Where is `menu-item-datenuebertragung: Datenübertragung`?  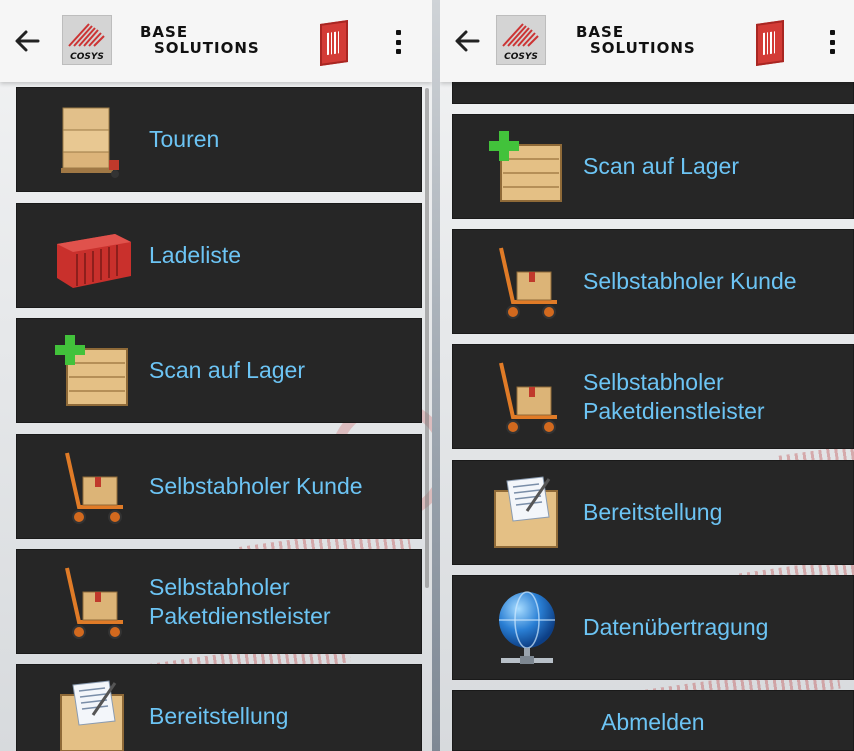 menu-item-datenuebertragung: Datenübertragung is located at coordinates (653, 627).